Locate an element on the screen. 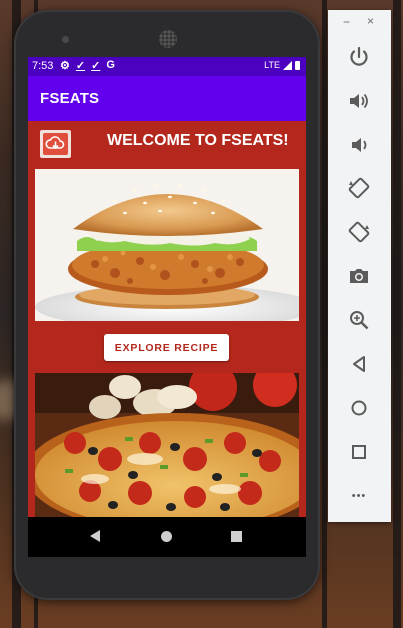 The height and width of the screenshot is (628, 403). emulator-control-panel: − × ••• is located at coordinates (359, 266).